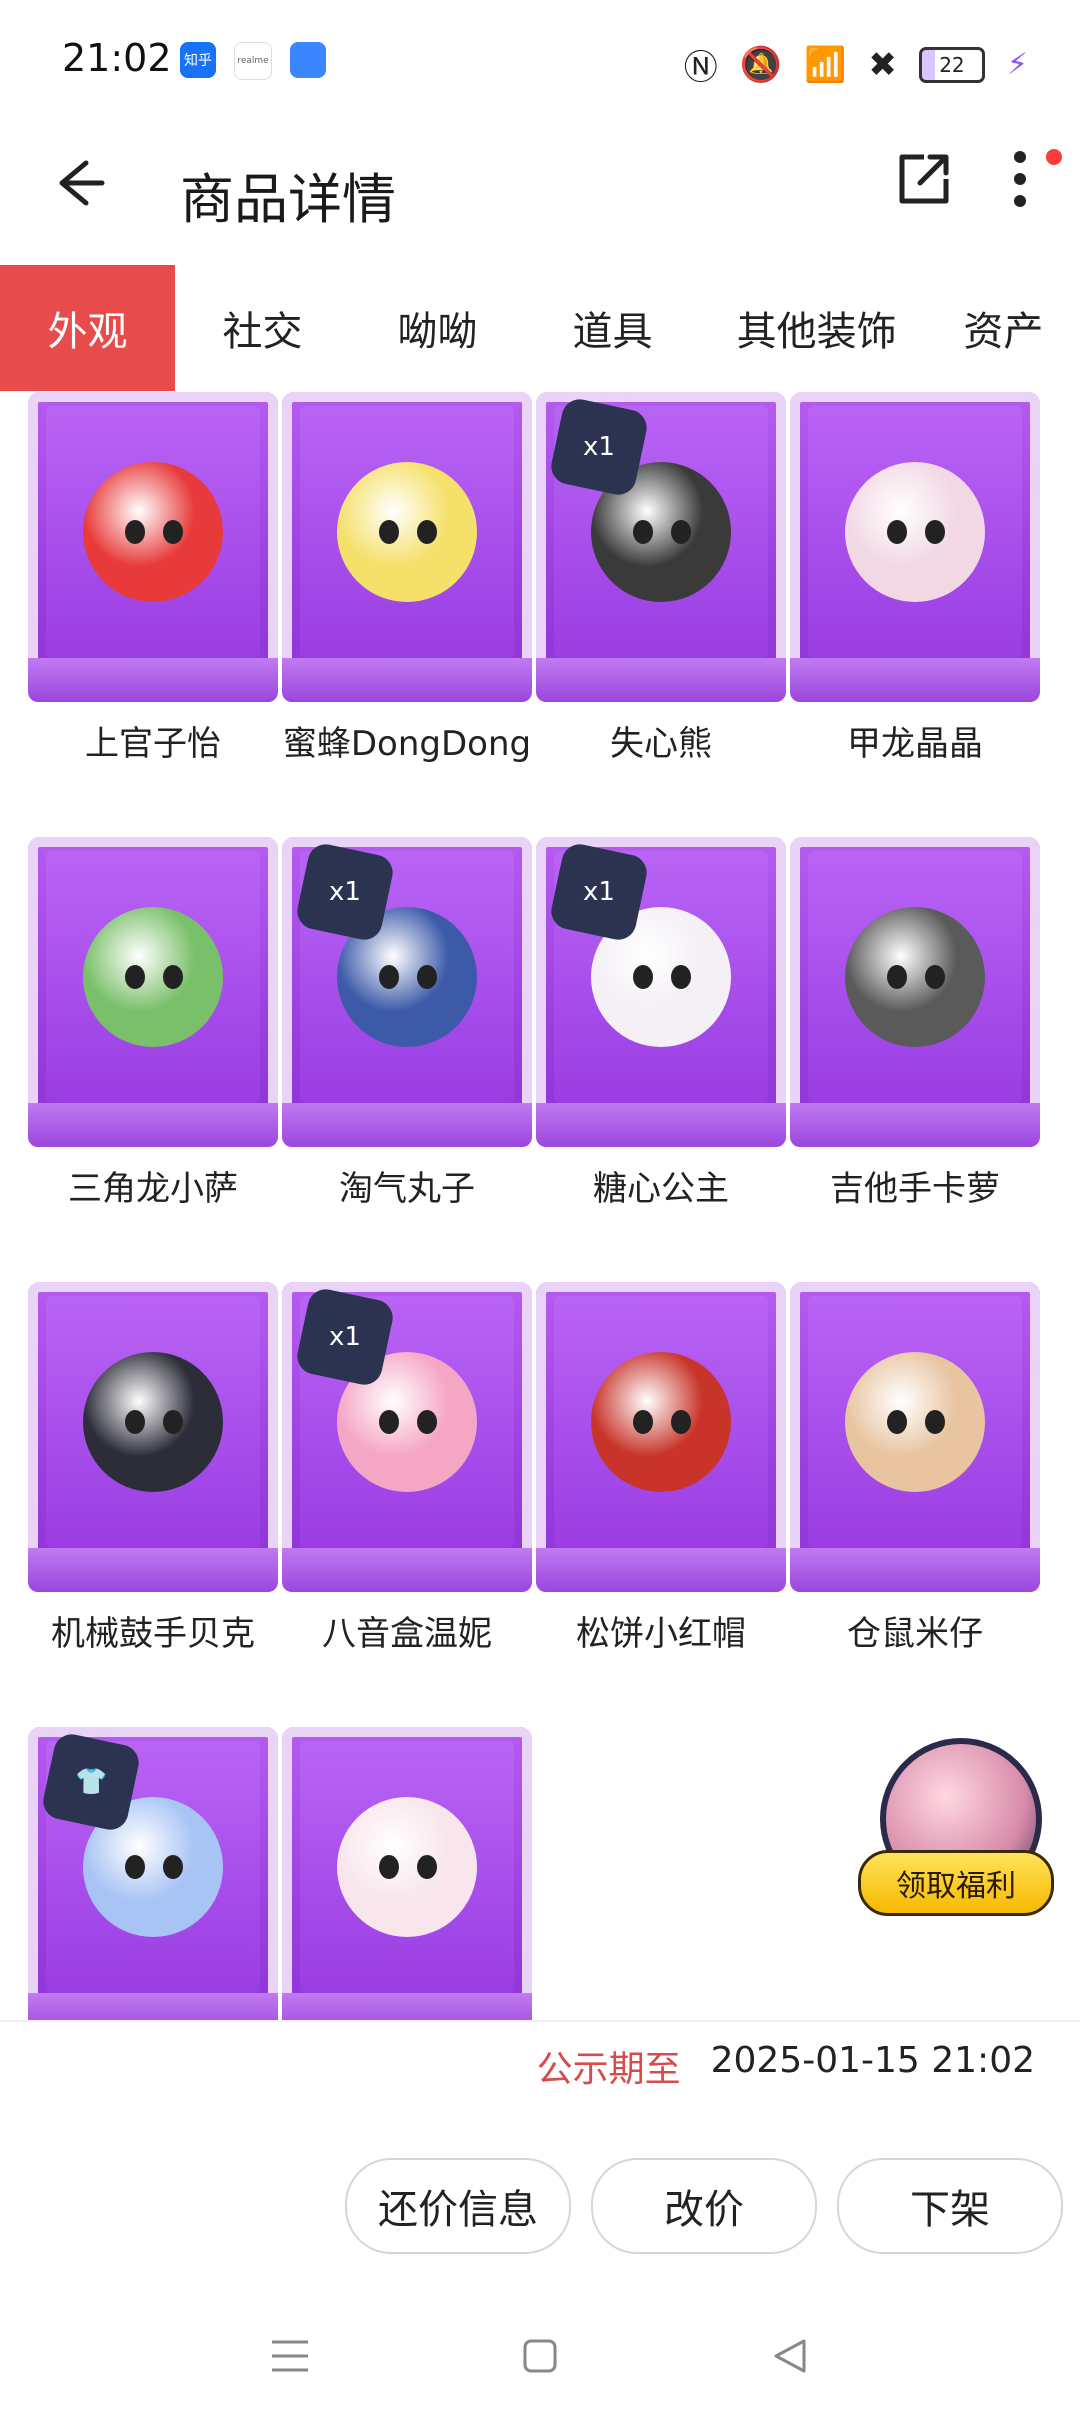 The image size is (1080, 2412). I want to click on tab-other-decor: 其他装饰, so click(816, 328).